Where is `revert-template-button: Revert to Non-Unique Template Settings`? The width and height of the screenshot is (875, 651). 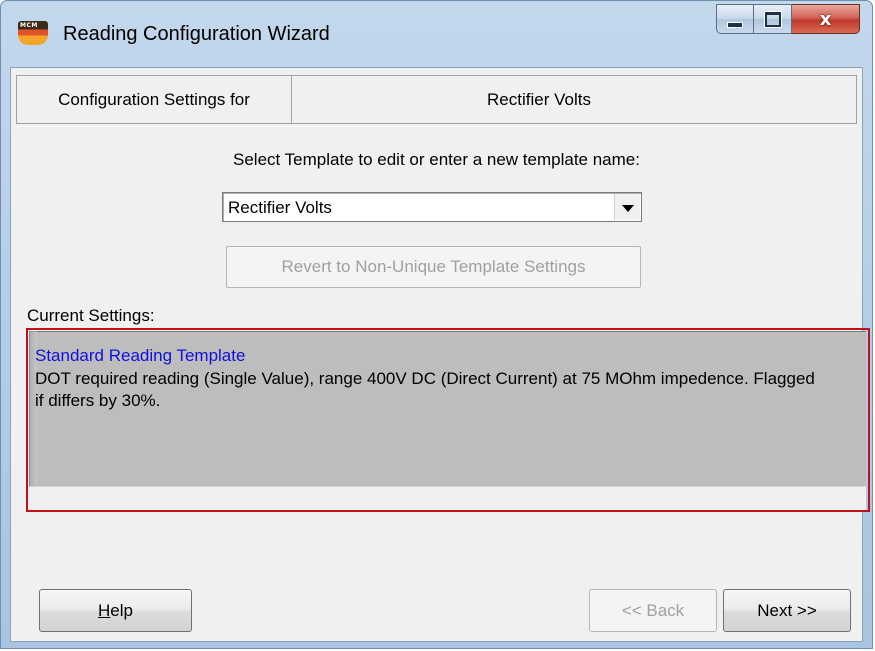 revert-template-button: Revert to Non-Unique Template Settings is located at coordinates (433, 267).